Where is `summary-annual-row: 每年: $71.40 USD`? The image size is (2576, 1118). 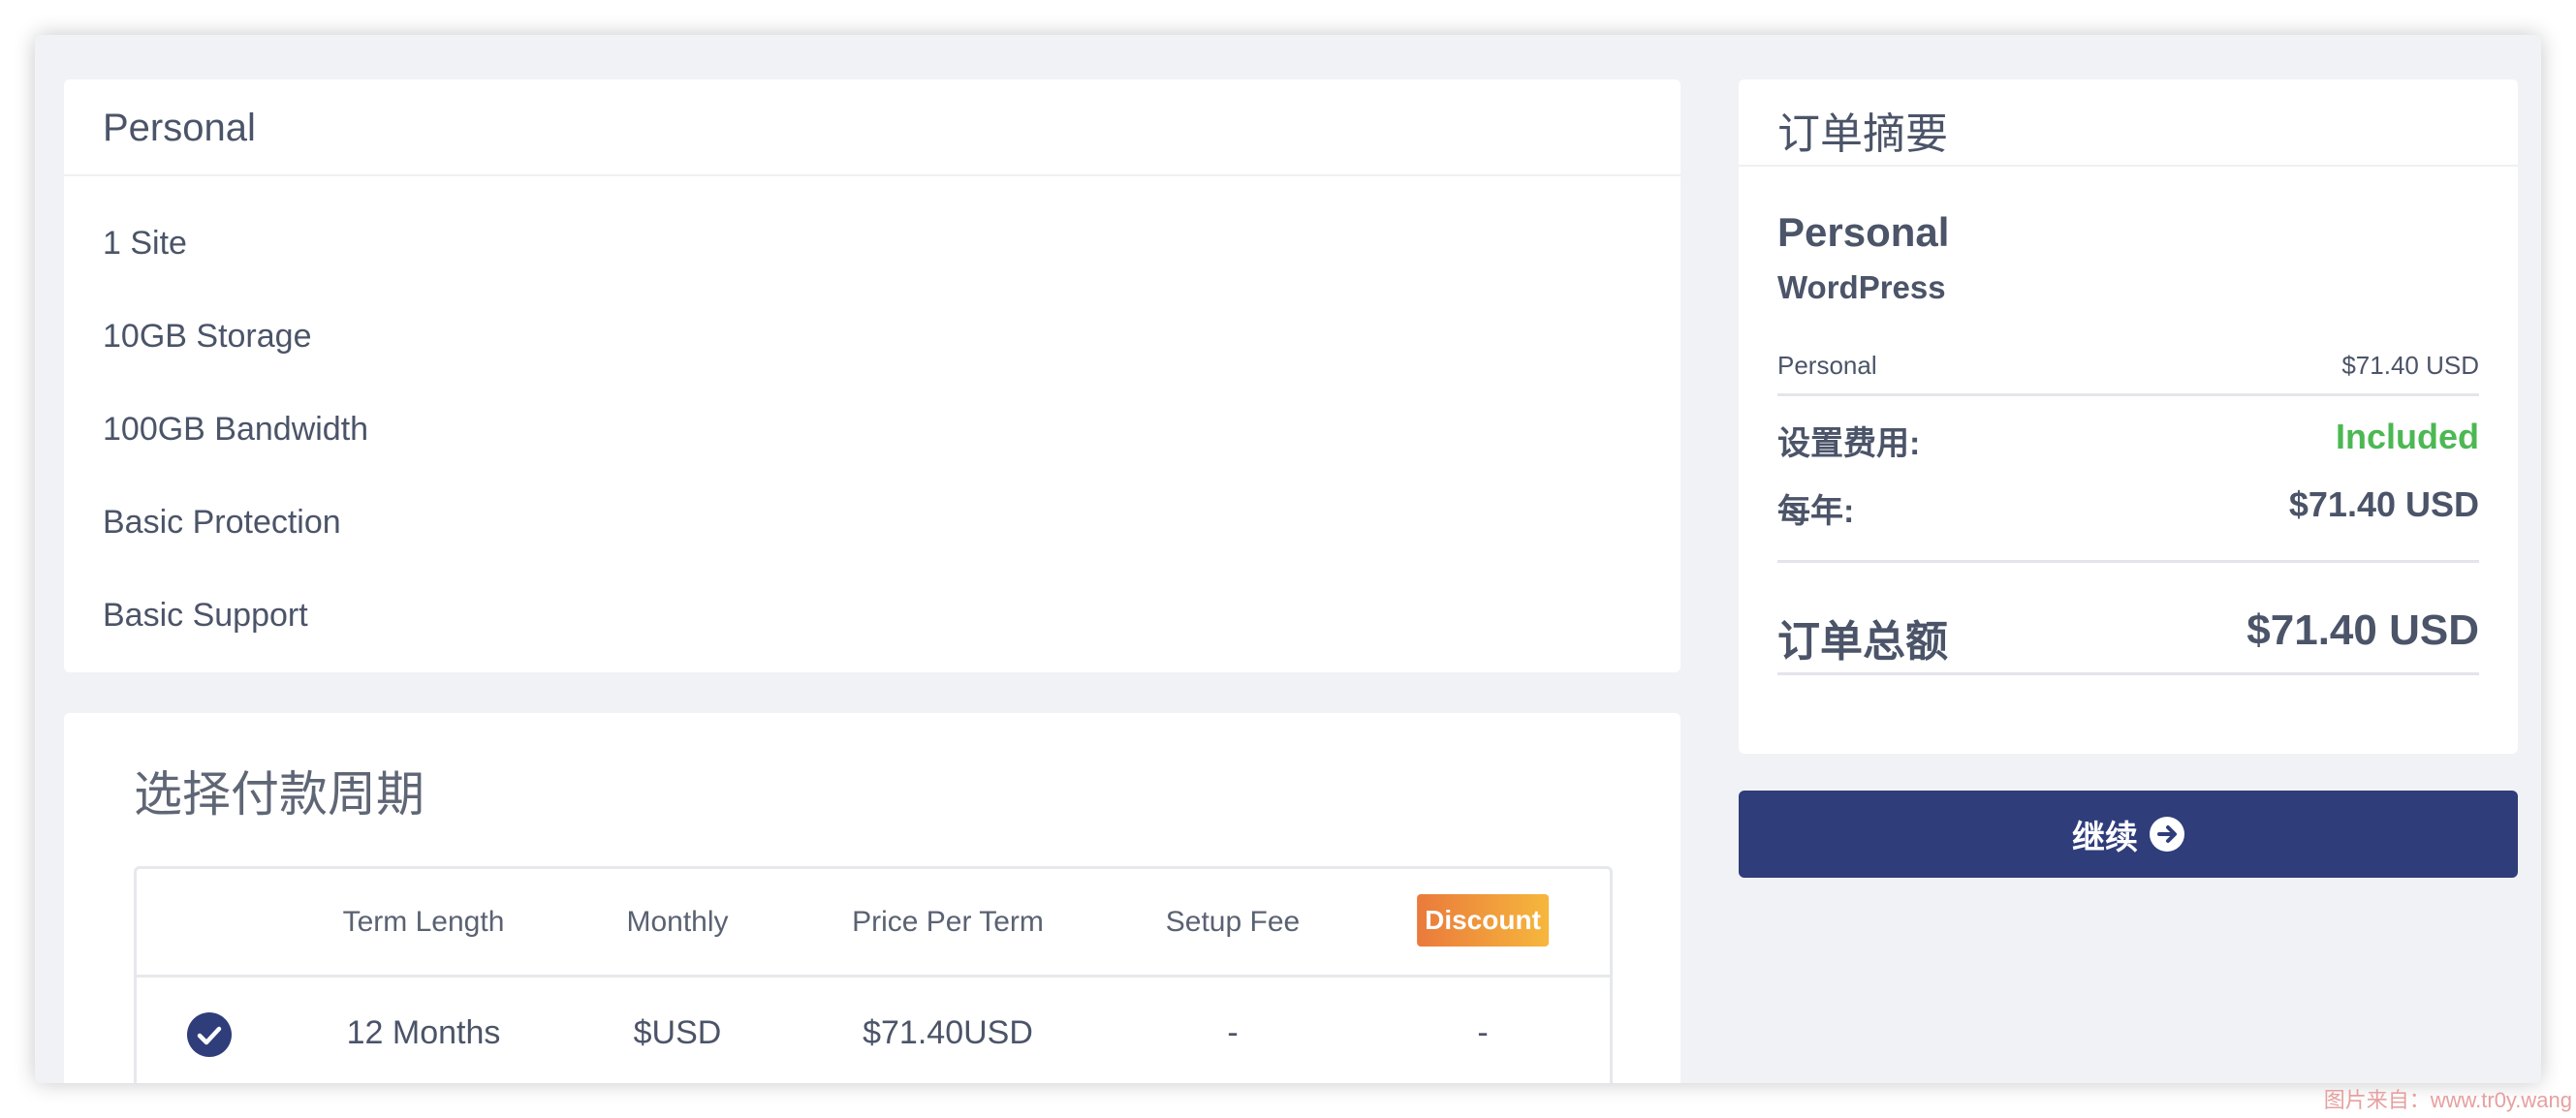
summary-annual-row: 每年: $71.40 USD is located at coordinates (2128, 507).